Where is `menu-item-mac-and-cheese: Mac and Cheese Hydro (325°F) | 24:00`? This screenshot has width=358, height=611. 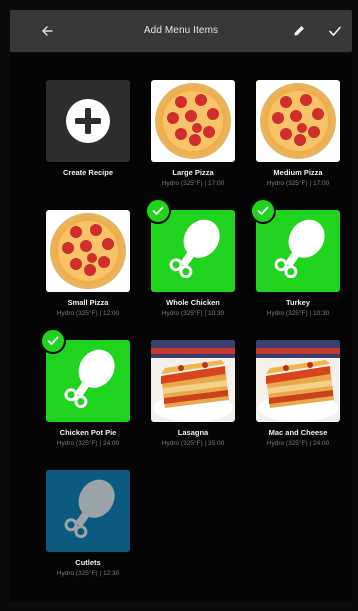 menu-item-mac-and-cheese: Mac and Cheese Hydro (325°F) | 24:00 is located at coordinates (298, 390).